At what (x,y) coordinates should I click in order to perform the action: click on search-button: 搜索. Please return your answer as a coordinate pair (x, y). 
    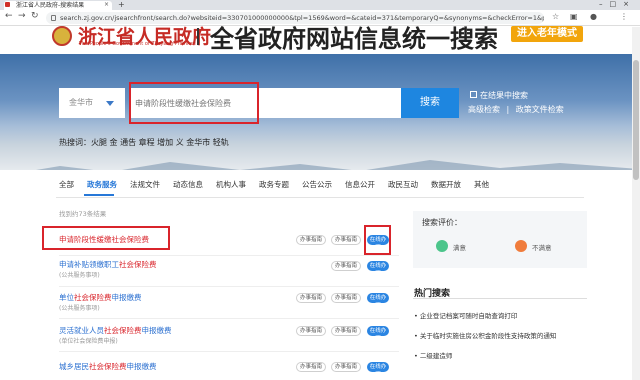
    Looking at the image, I should click on (430, 103).